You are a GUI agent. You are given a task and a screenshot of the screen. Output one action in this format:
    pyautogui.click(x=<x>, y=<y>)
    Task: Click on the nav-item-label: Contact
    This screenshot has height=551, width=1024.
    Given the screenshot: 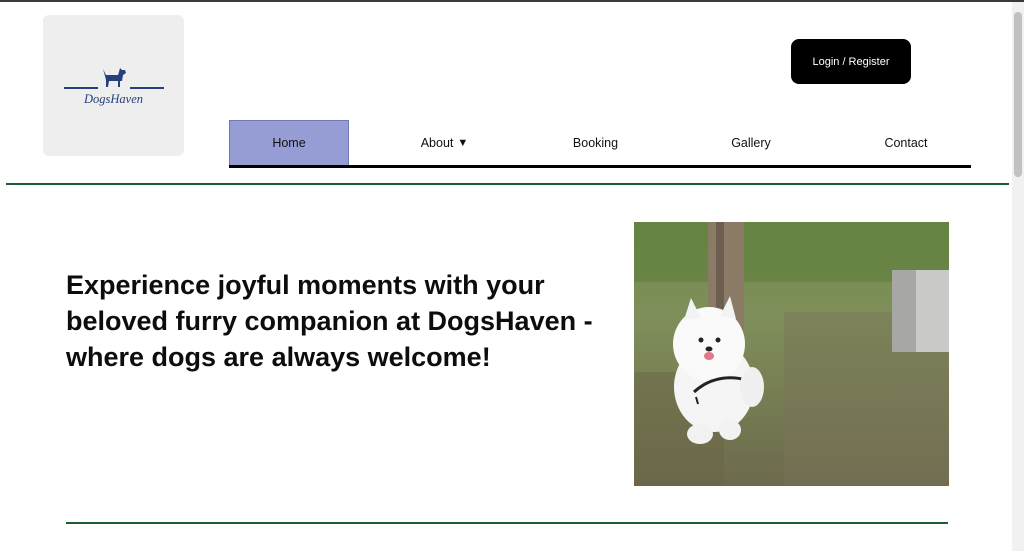 What is the action you would take?
    pyautogui.click(x=906, y=142)
    